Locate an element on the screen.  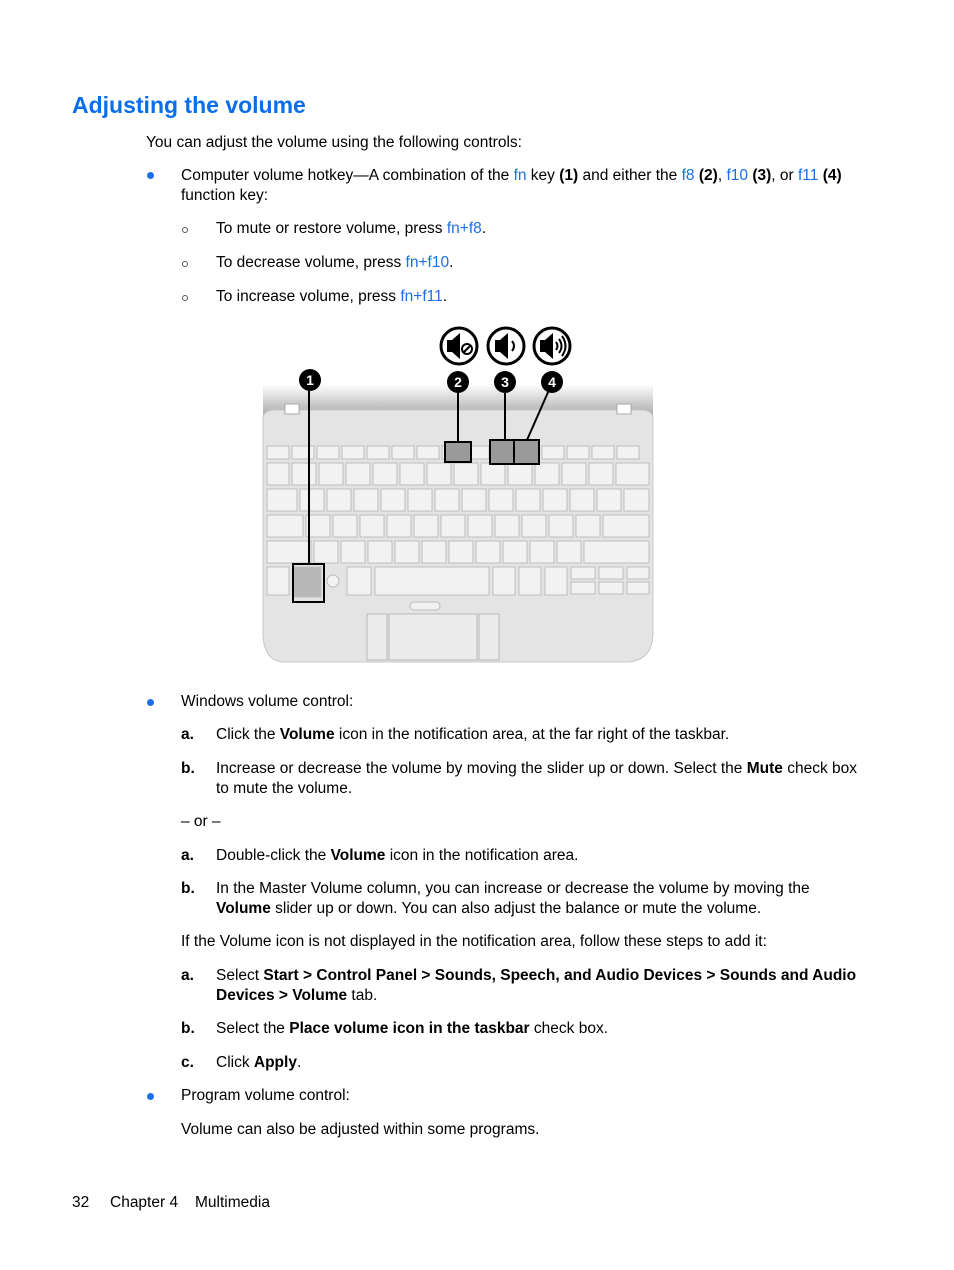
text: , or is located at coordinates (784, 175).